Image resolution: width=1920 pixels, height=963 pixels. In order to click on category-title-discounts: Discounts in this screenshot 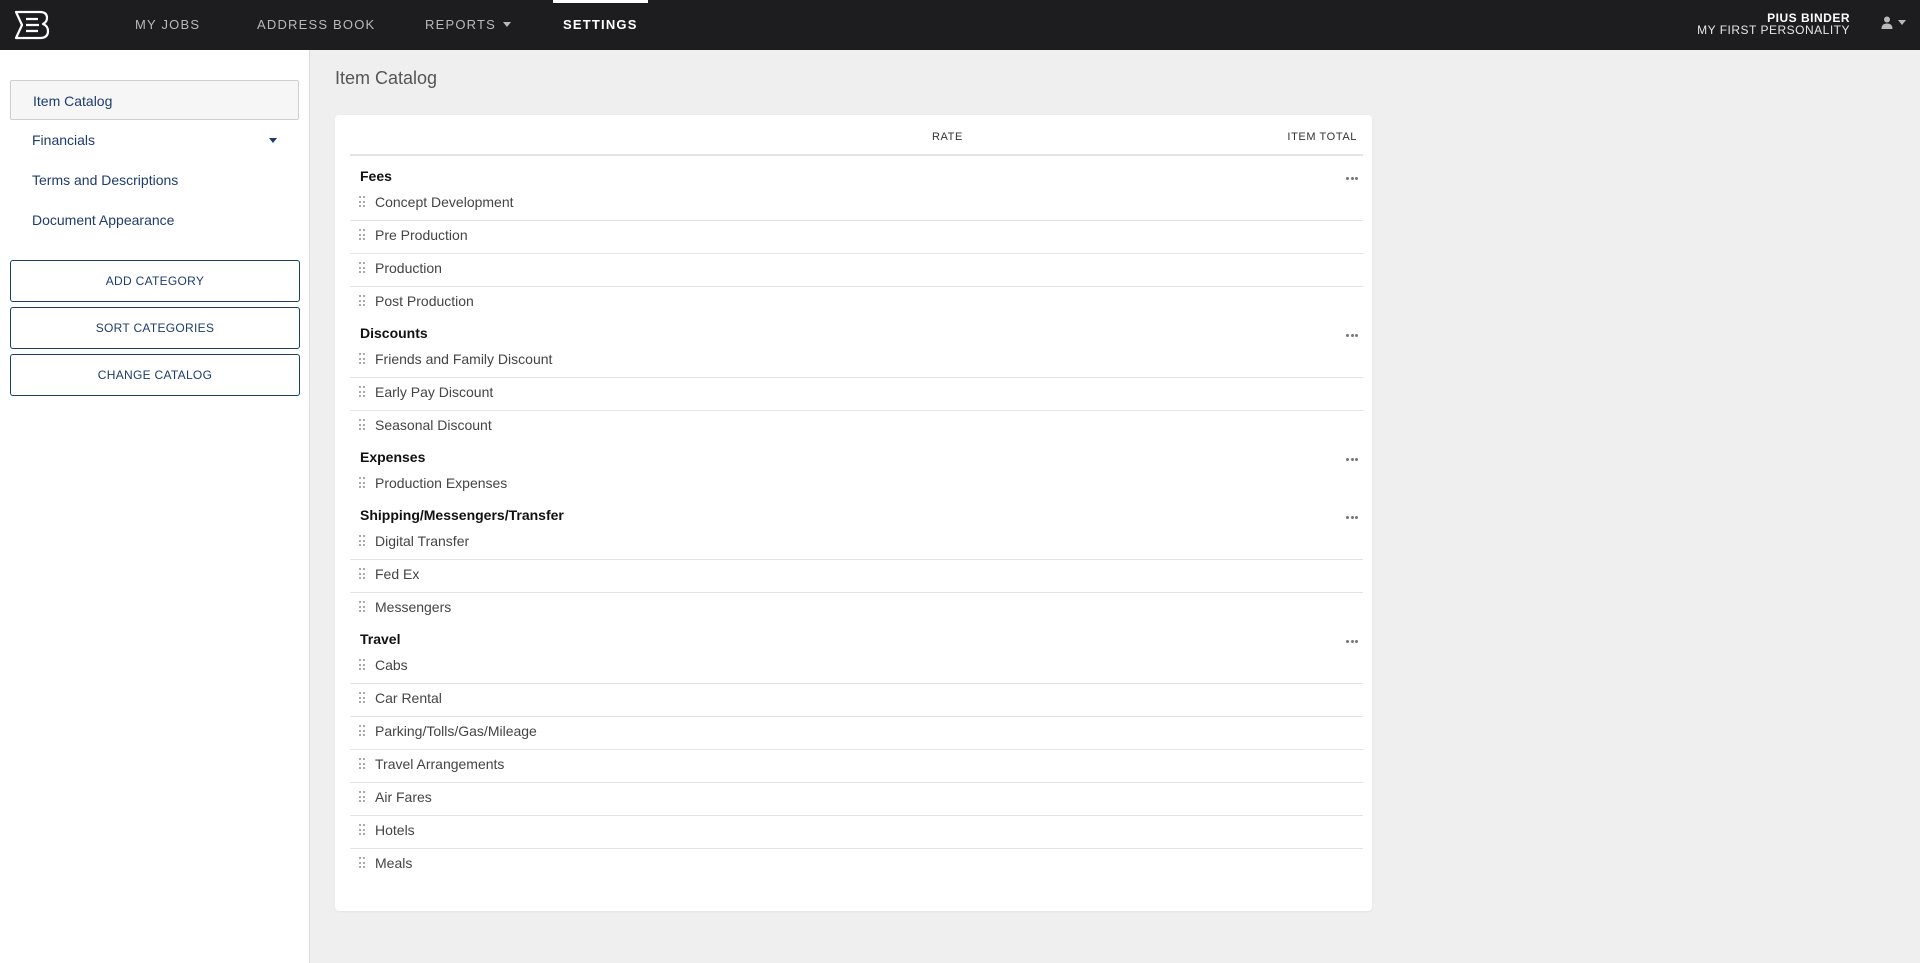, I will do `click(394, 333)`.